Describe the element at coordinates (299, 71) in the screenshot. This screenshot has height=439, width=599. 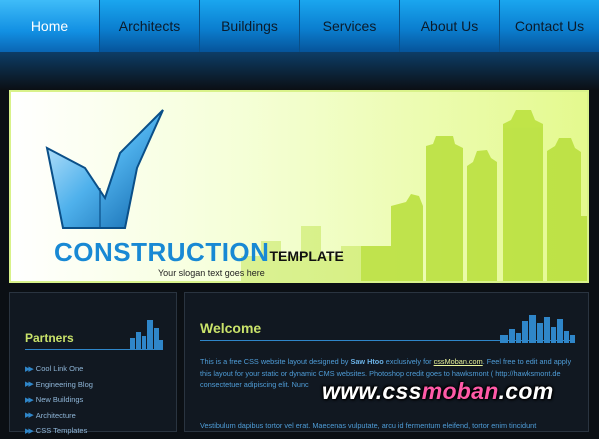
I see `nav-shadow` at that location.